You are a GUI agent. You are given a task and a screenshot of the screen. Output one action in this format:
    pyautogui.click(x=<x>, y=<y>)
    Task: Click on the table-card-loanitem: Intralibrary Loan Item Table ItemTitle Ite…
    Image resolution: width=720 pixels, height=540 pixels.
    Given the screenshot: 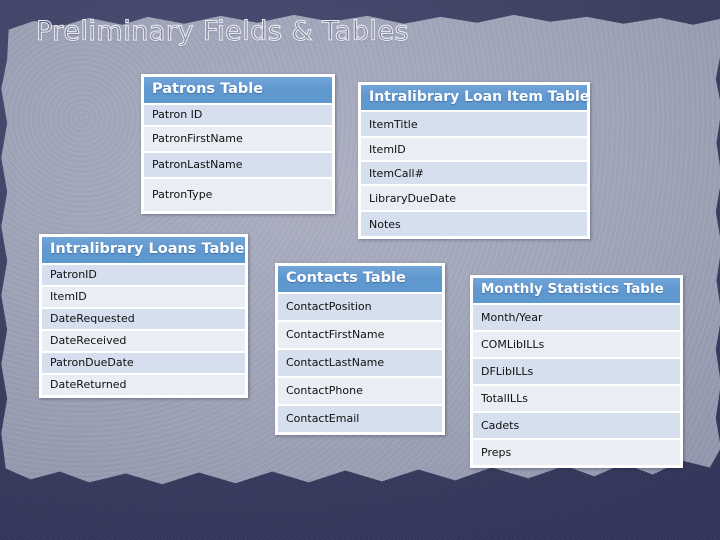 What is the action you would take?
    pyautogui.click(x=474, y=161)
    